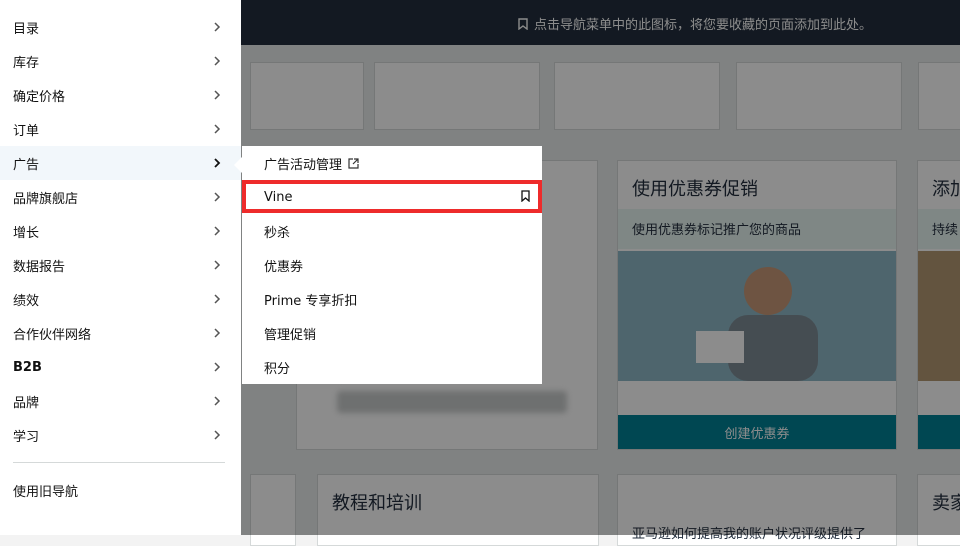  Describe the element at coordinates (277, 233) in the screenshot. I see `submenu-item-label: 秒杀` at that location.